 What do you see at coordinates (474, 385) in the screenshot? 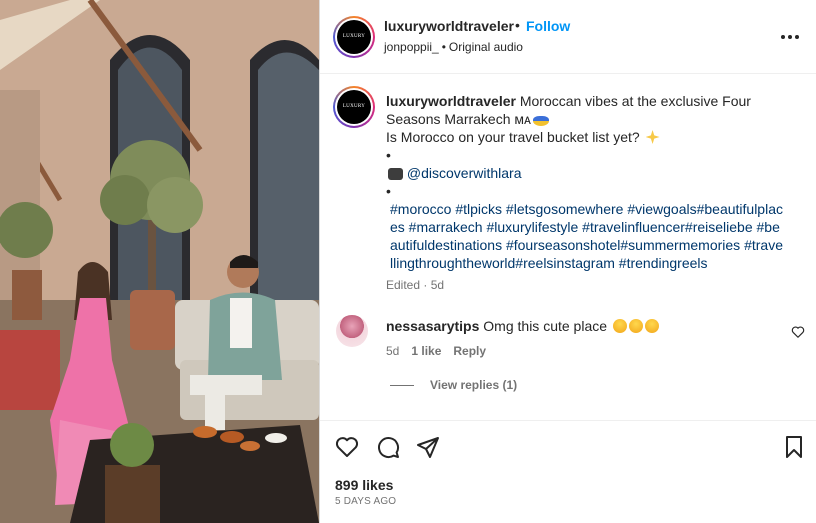
I see `view-replies-label: View replies (1)` at bounding box center [474, 385].